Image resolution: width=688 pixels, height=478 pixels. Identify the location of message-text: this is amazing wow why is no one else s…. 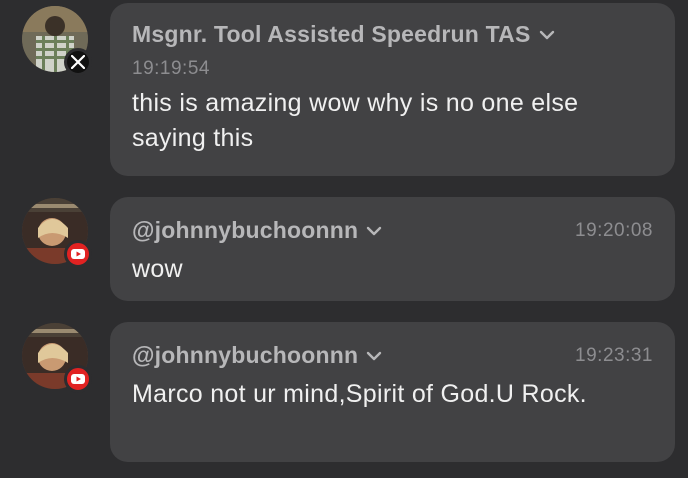
(355, 120).